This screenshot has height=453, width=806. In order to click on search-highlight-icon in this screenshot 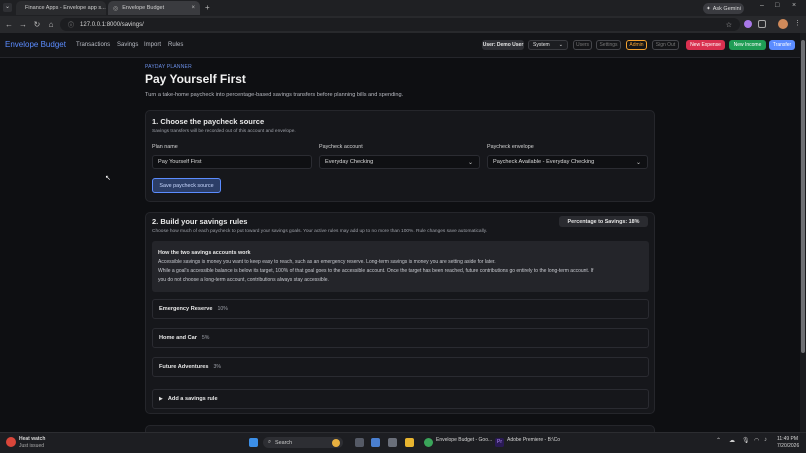, I will do `click(336, 442)`.